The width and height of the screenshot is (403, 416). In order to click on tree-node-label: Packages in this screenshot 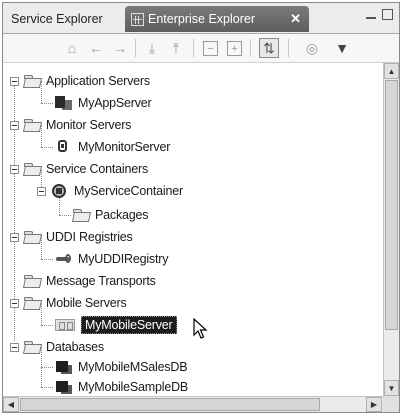, I will do `click(122, 215)`.